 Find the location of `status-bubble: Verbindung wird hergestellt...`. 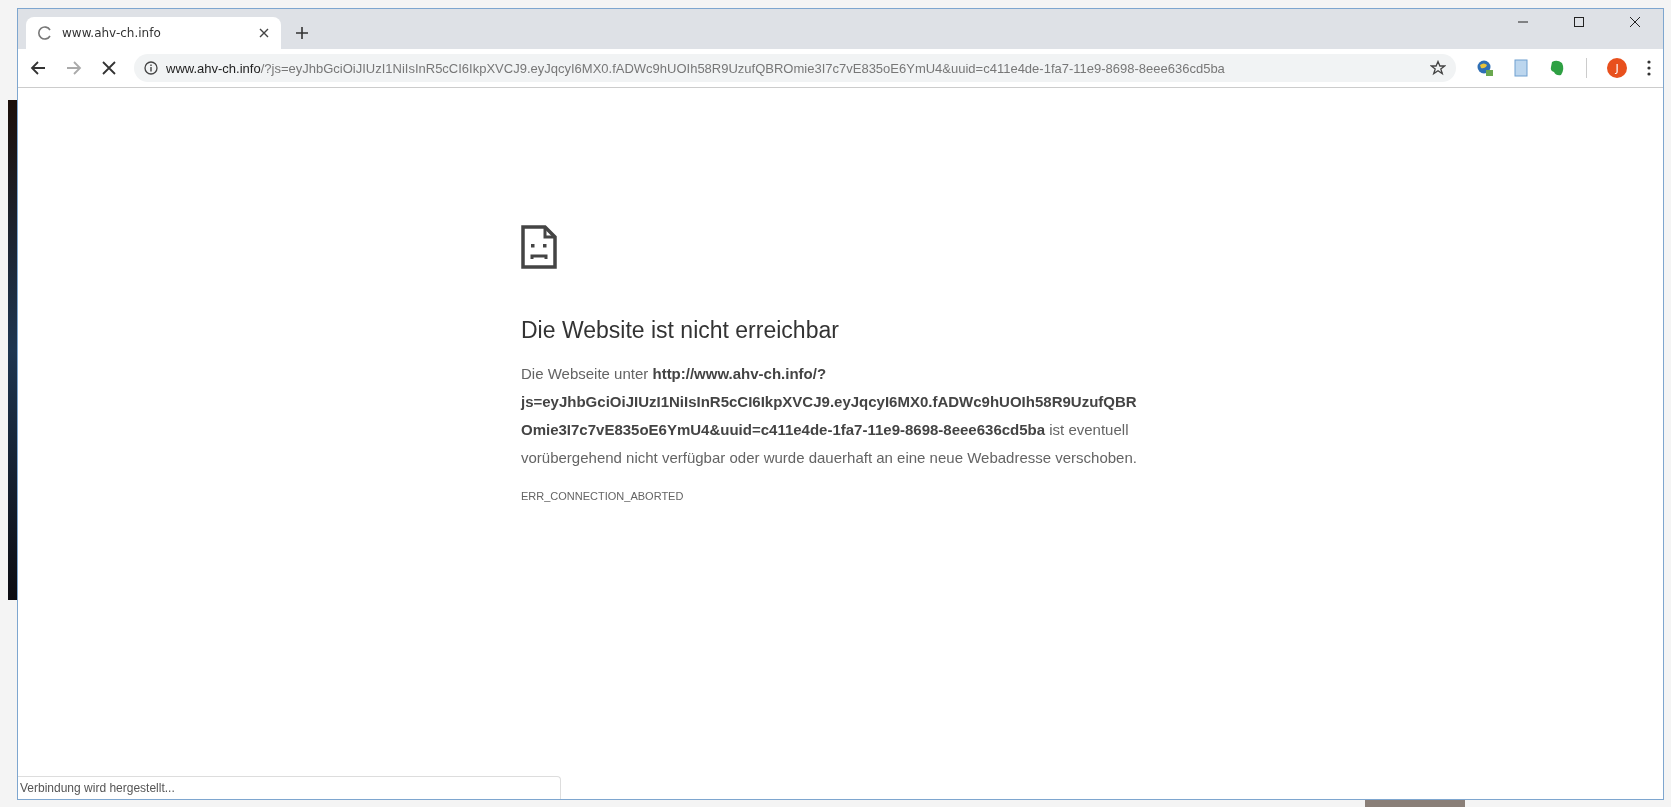

status-bubble: Verbindung wird hergestellt... is located at coordinates (289, 787).